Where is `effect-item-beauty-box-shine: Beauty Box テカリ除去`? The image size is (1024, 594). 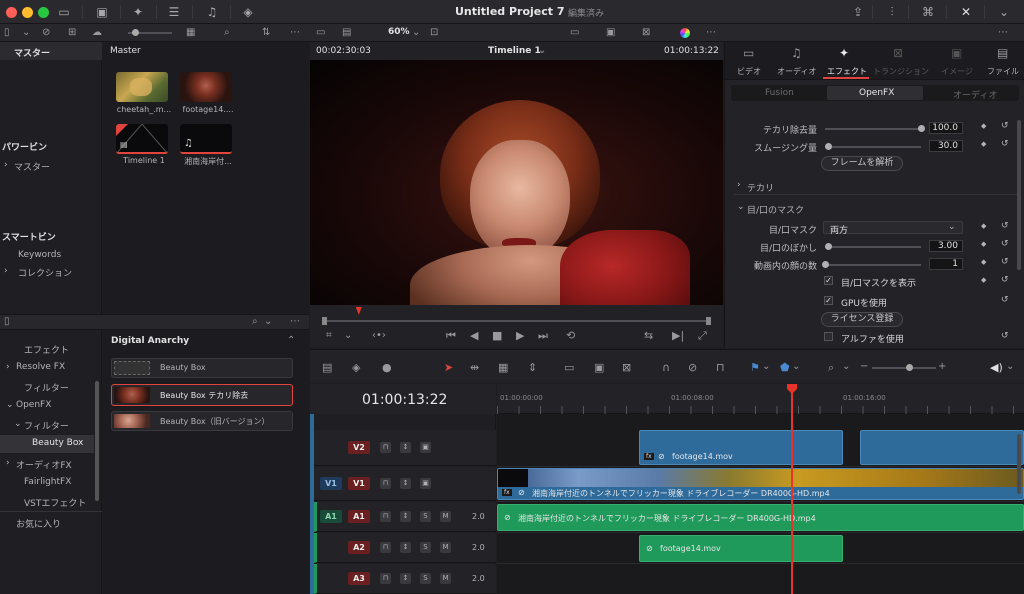
effect-item-beauty-box-shine: Beauty Box テカリ除去 is located at coordinates (202, 395).